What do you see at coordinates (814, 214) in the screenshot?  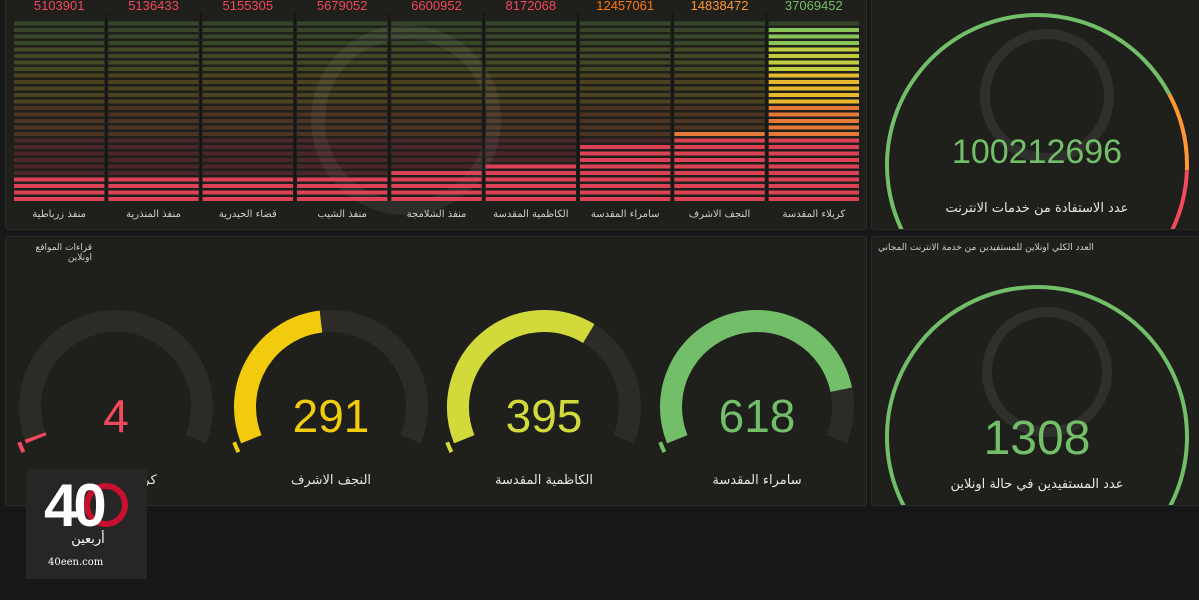 I see `bar-category-label: كربلاء المقدسة` at bounding box center [814, 214].